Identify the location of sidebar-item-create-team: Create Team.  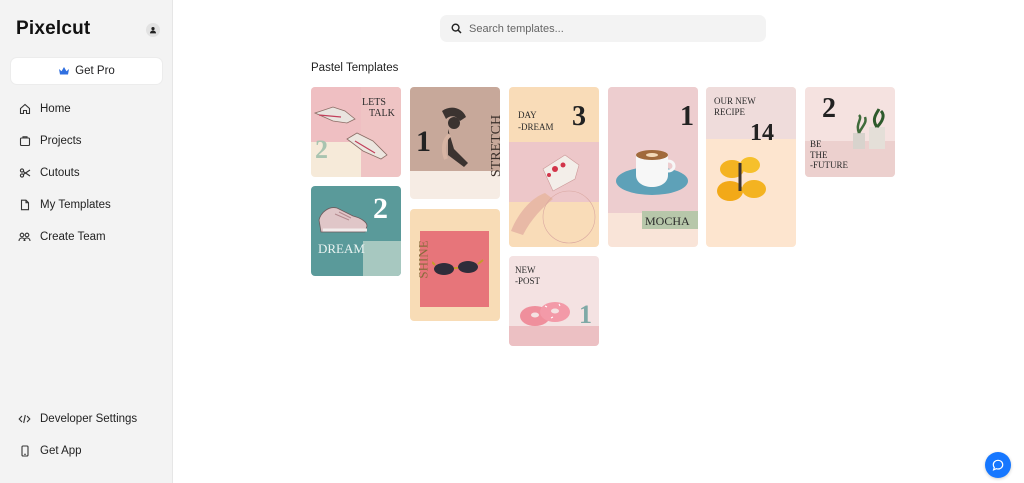
(90, 237).